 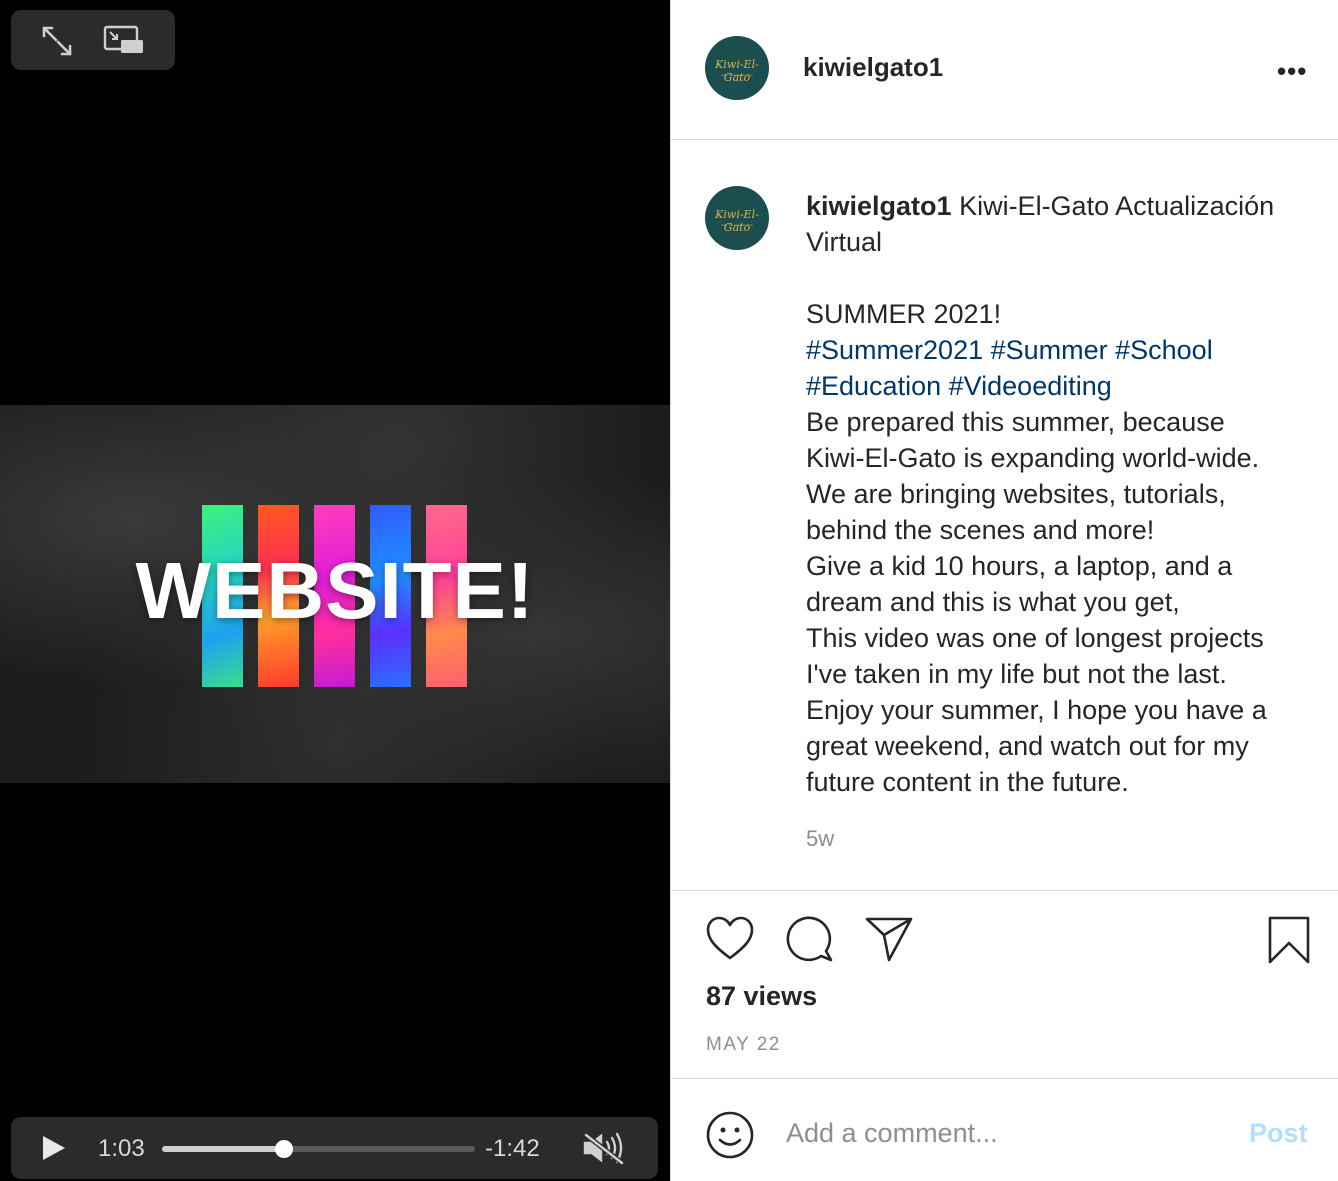 I want to click on elapsed-time: 1:03, so click(x=121, y=1148).